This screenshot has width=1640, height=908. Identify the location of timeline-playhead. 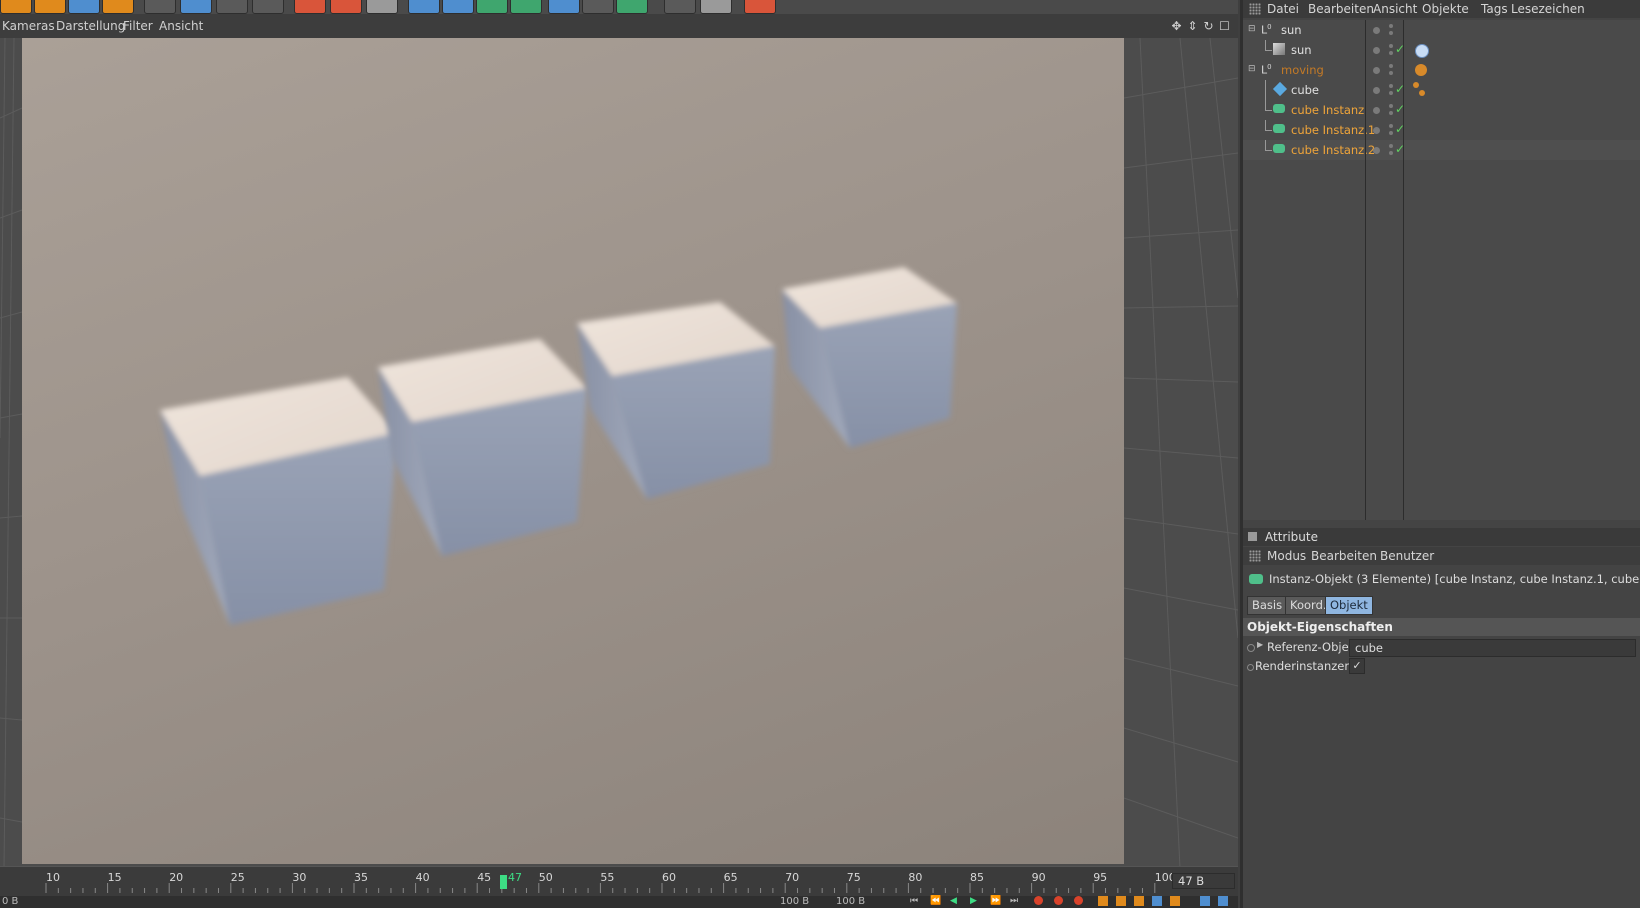
(503, 882).